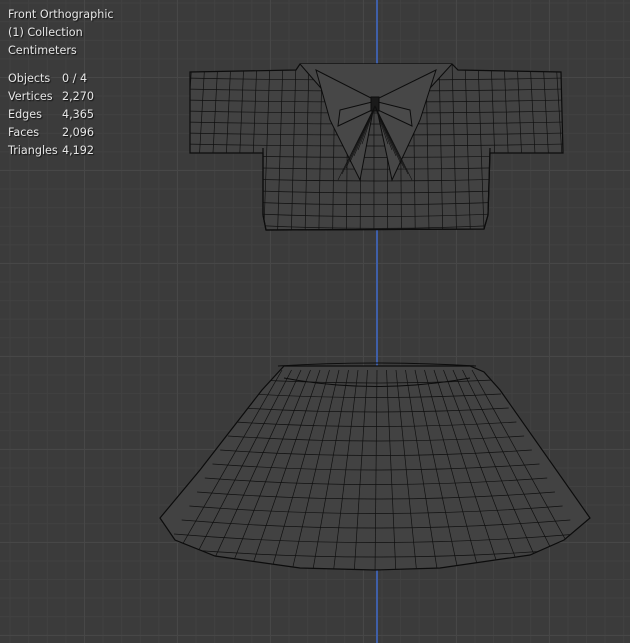 The height and width of the screenshot is (643, 630). What do you see at coordinates (30, 96) in the screenshot?
I see `stat-label: Vertices` at bounding box center [30, 96].